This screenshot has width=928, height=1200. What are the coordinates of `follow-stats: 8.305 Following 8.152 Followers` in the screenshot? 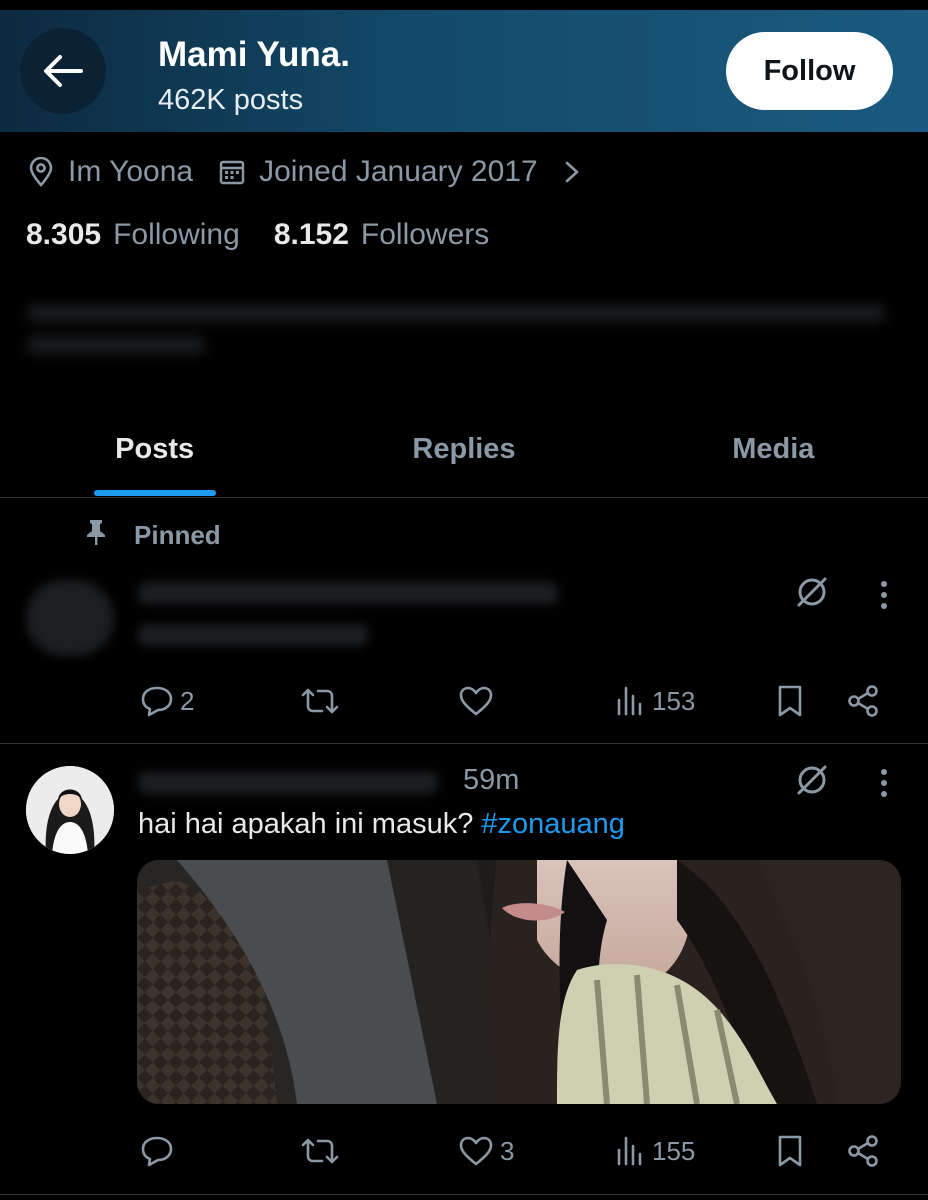 It's located at (274, 235).